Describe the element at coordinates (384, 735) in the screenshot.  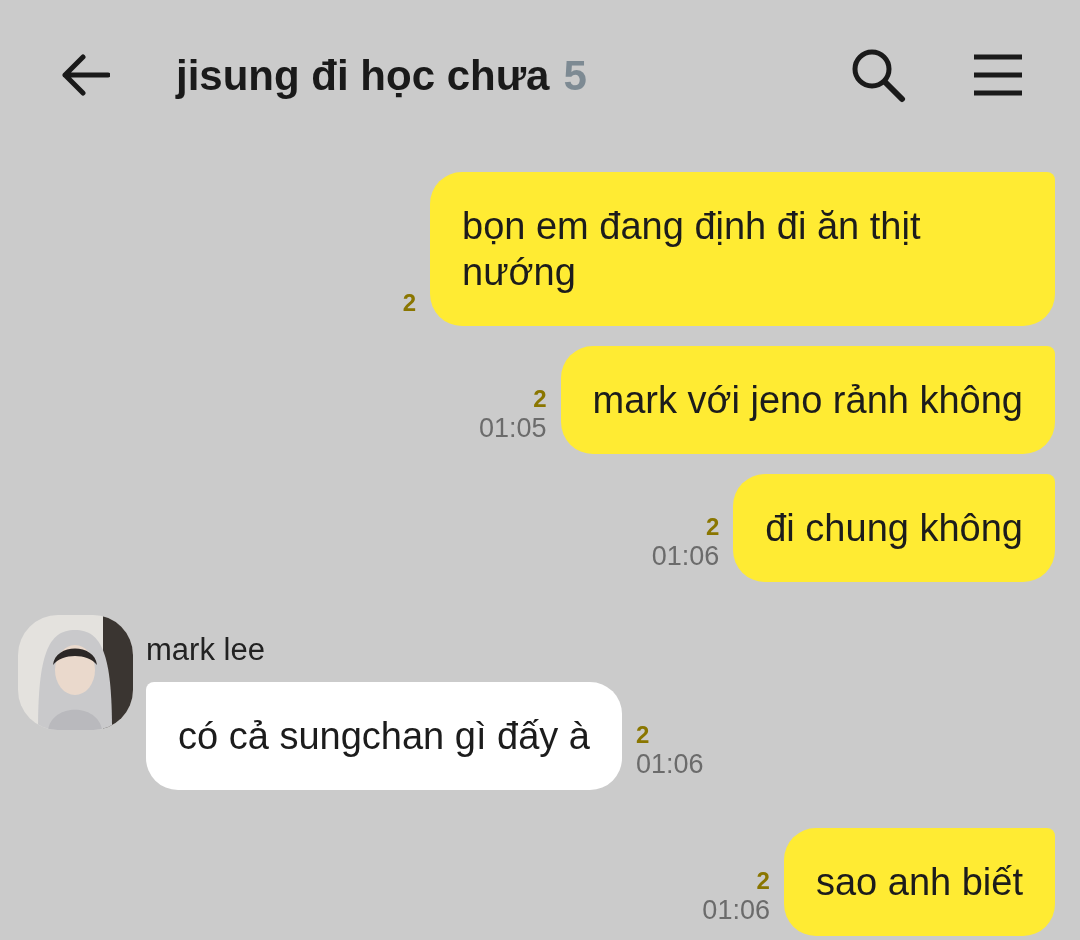
I see `message-bubble: có cả sungchan gì đấy à` at that location.